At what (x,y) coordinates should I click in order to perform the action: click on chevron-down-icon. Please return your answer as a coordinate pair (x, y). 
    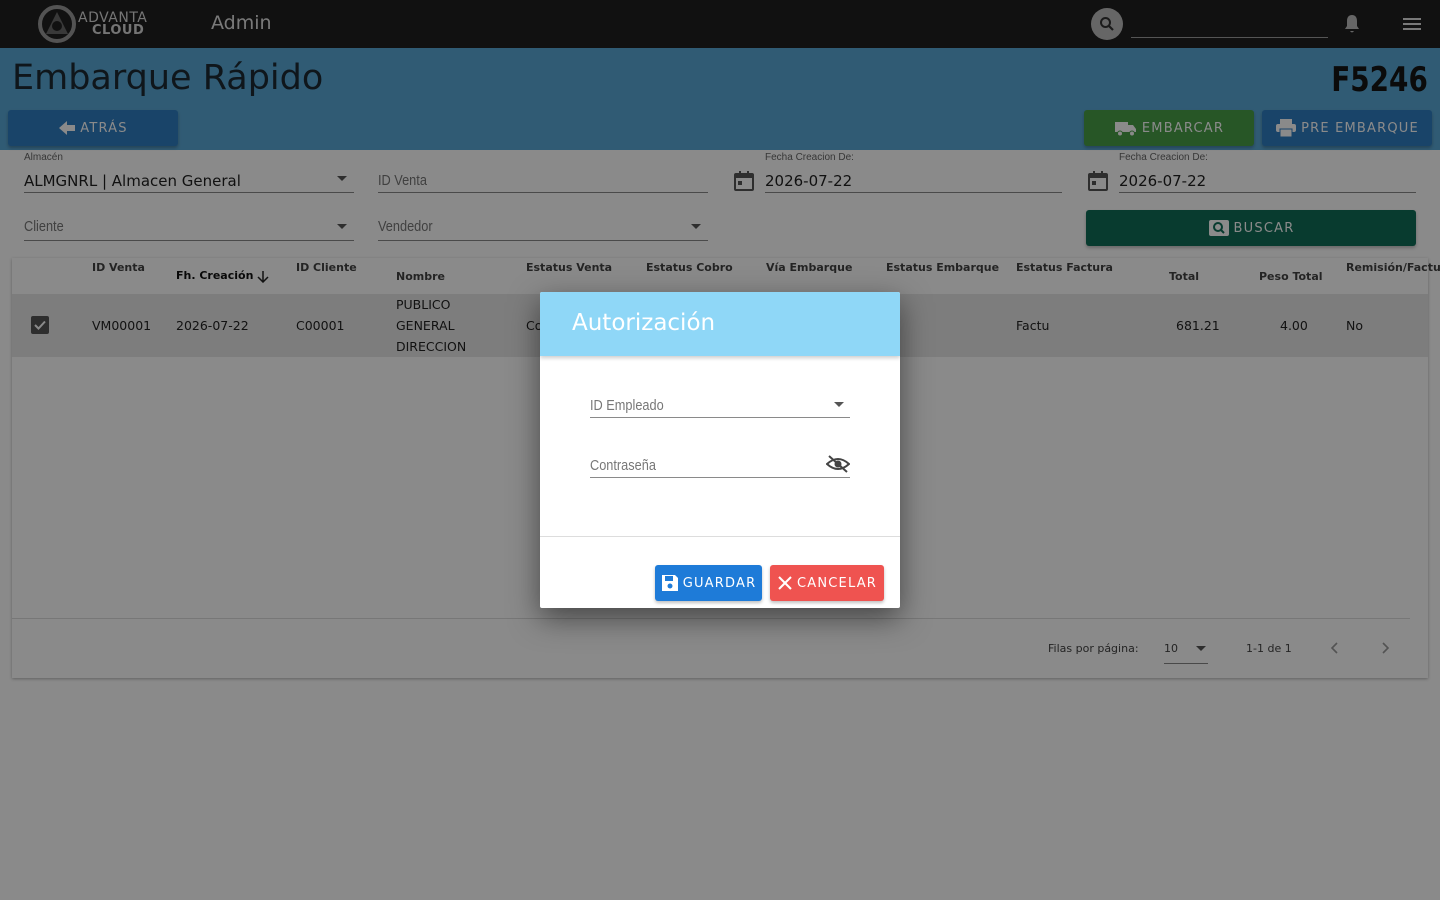
    Looking at the image, I should click on (839, 404).